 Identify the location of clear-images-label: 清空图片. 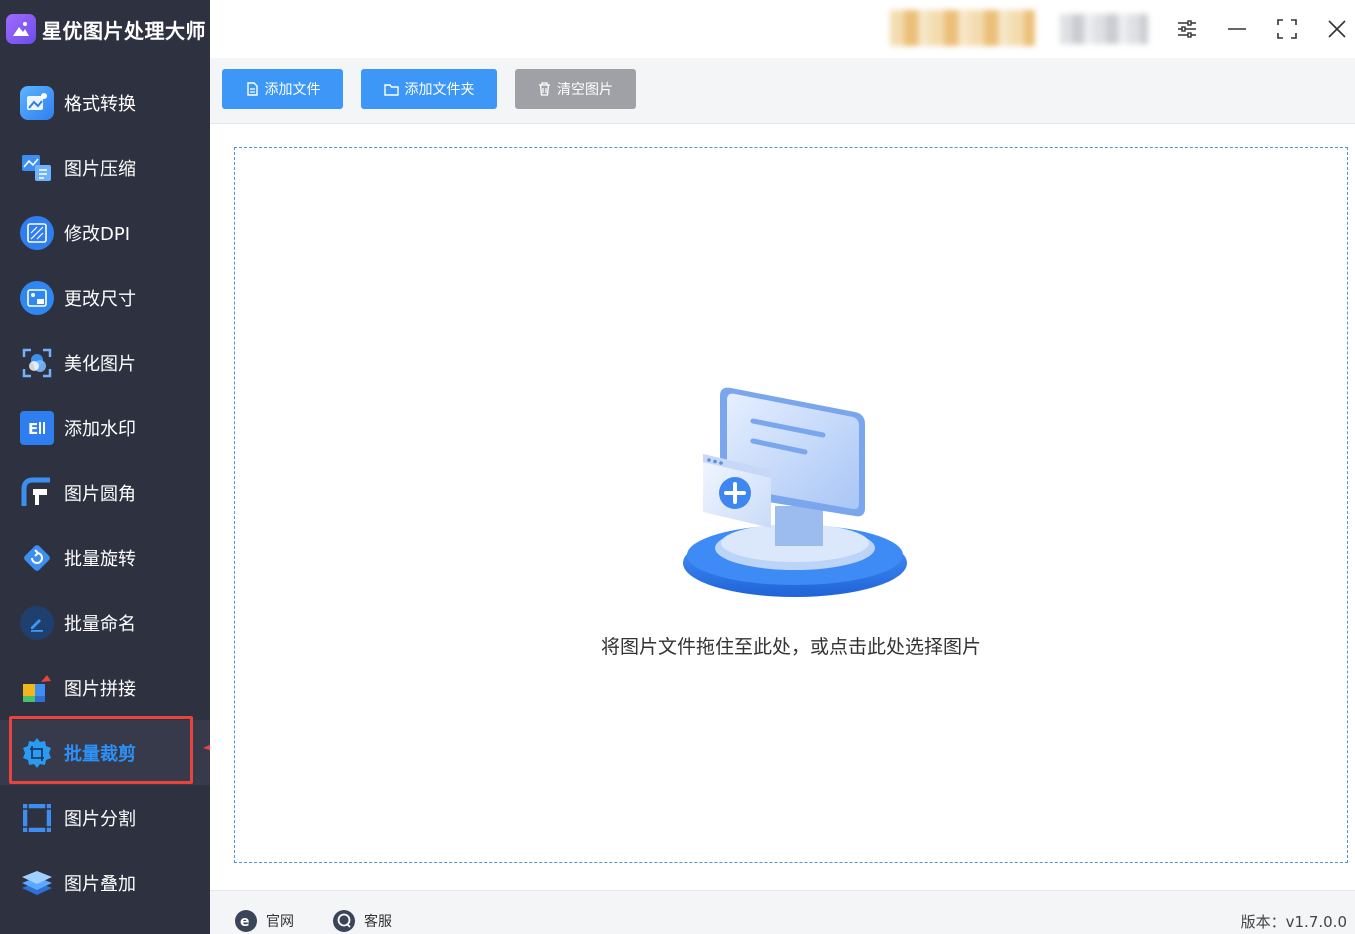
(585, 90).